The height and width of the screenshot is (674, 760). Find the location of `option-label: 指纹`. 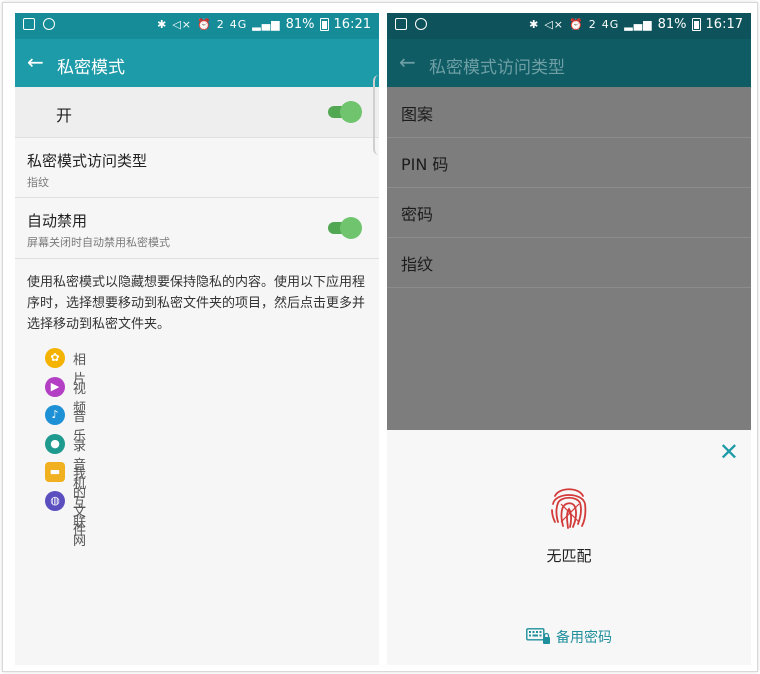

option-label: 指纹 is located at coordinates (417, 264).